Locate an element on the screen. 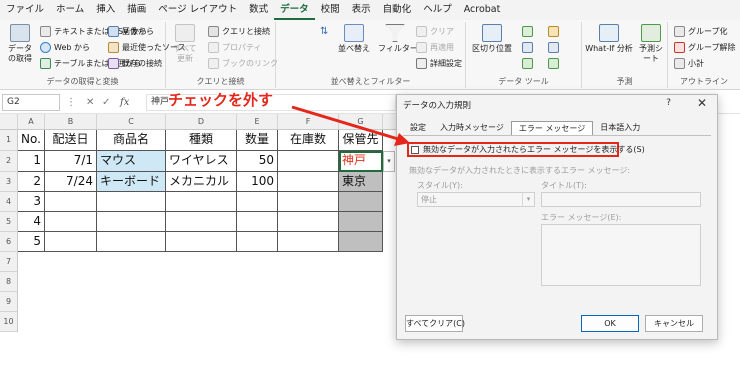 The image size is (740, 368). table-cell: 4 is located at coordinates (31, 222).